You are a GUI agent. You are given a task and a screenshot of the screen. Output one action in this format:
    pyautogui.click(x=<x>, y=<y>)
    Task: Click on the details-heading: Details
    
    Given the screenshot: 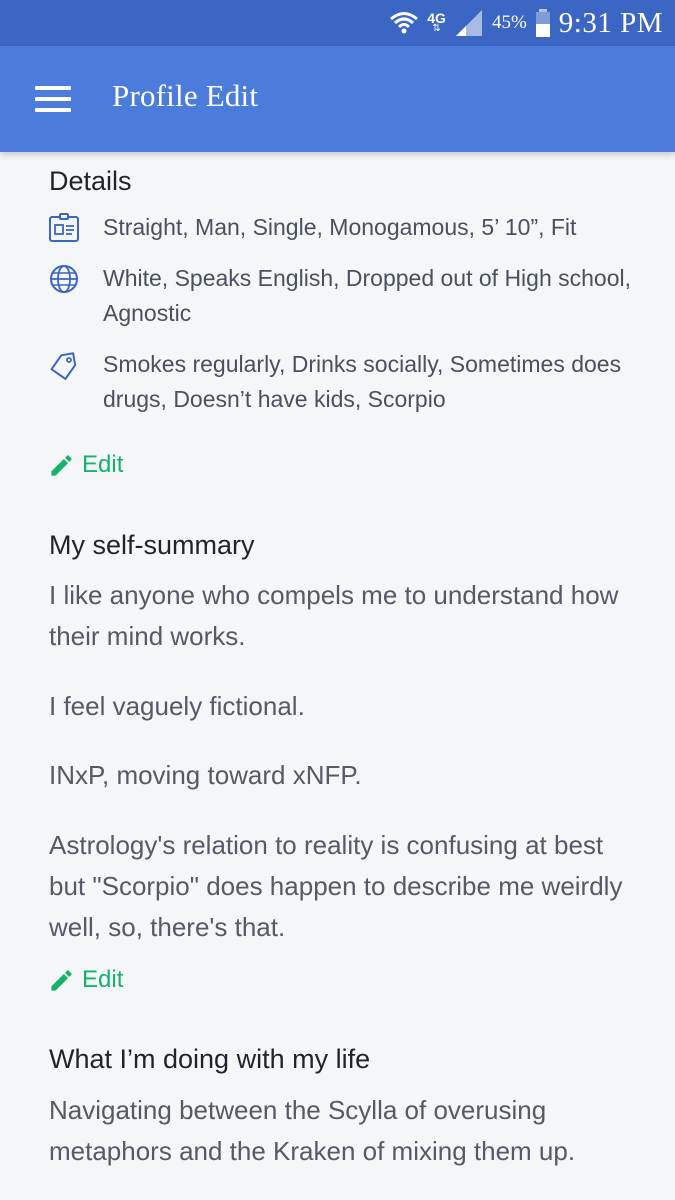 What is the action you would take?
    pyautogui.click(x=90, y=181)
    